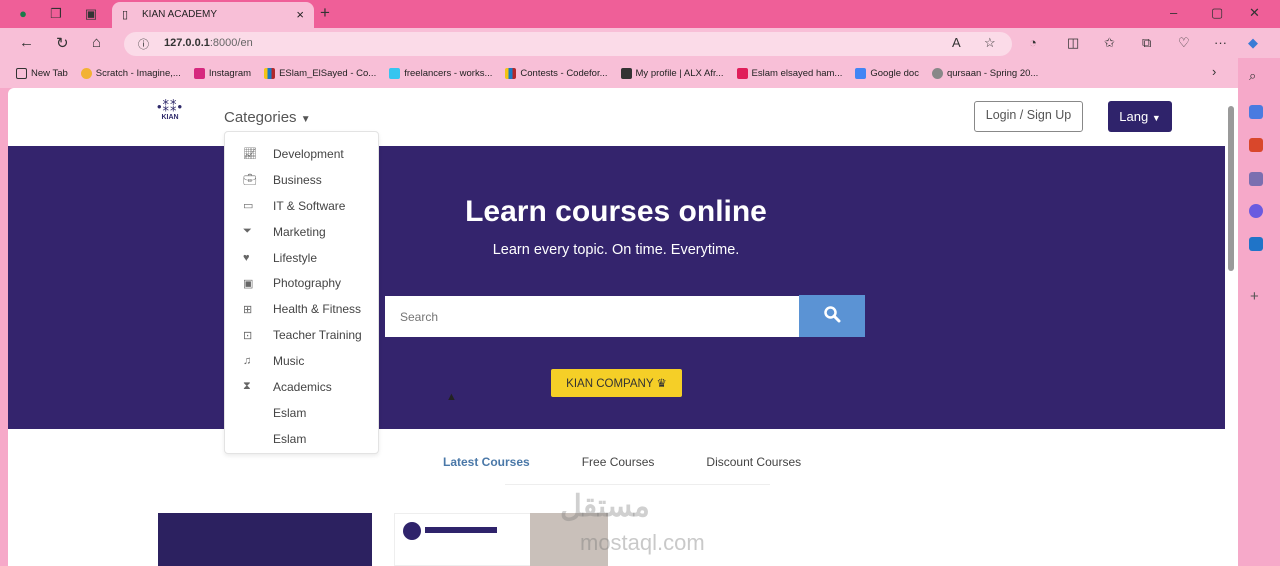 This screenshot has height=566, width=1280. Describe the element at coordinates (260, 117) in the screenshot. I see `categories-label: Categories` at that location.